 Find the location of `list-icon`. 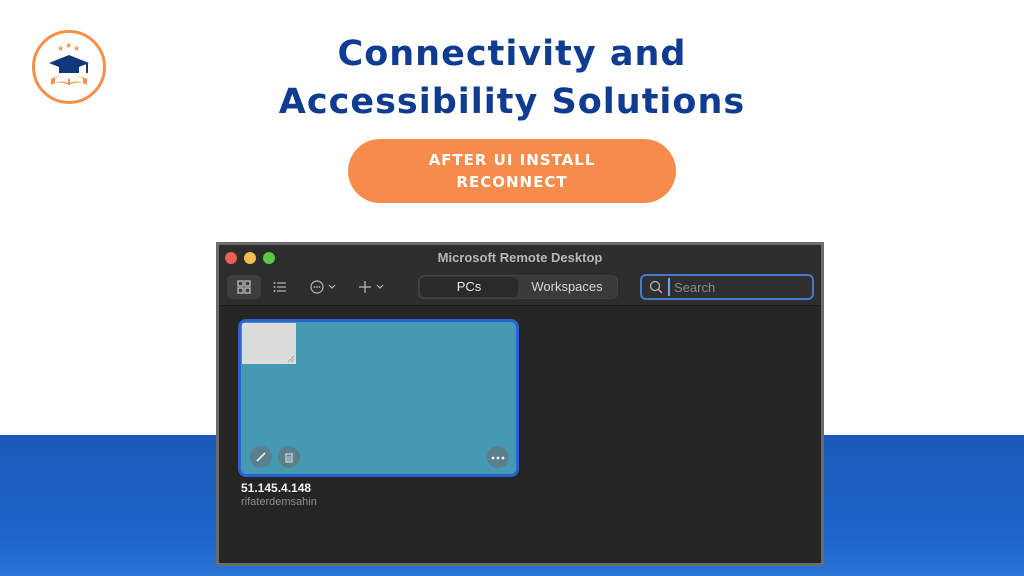

list-icon is located at coordinates (279, 287).